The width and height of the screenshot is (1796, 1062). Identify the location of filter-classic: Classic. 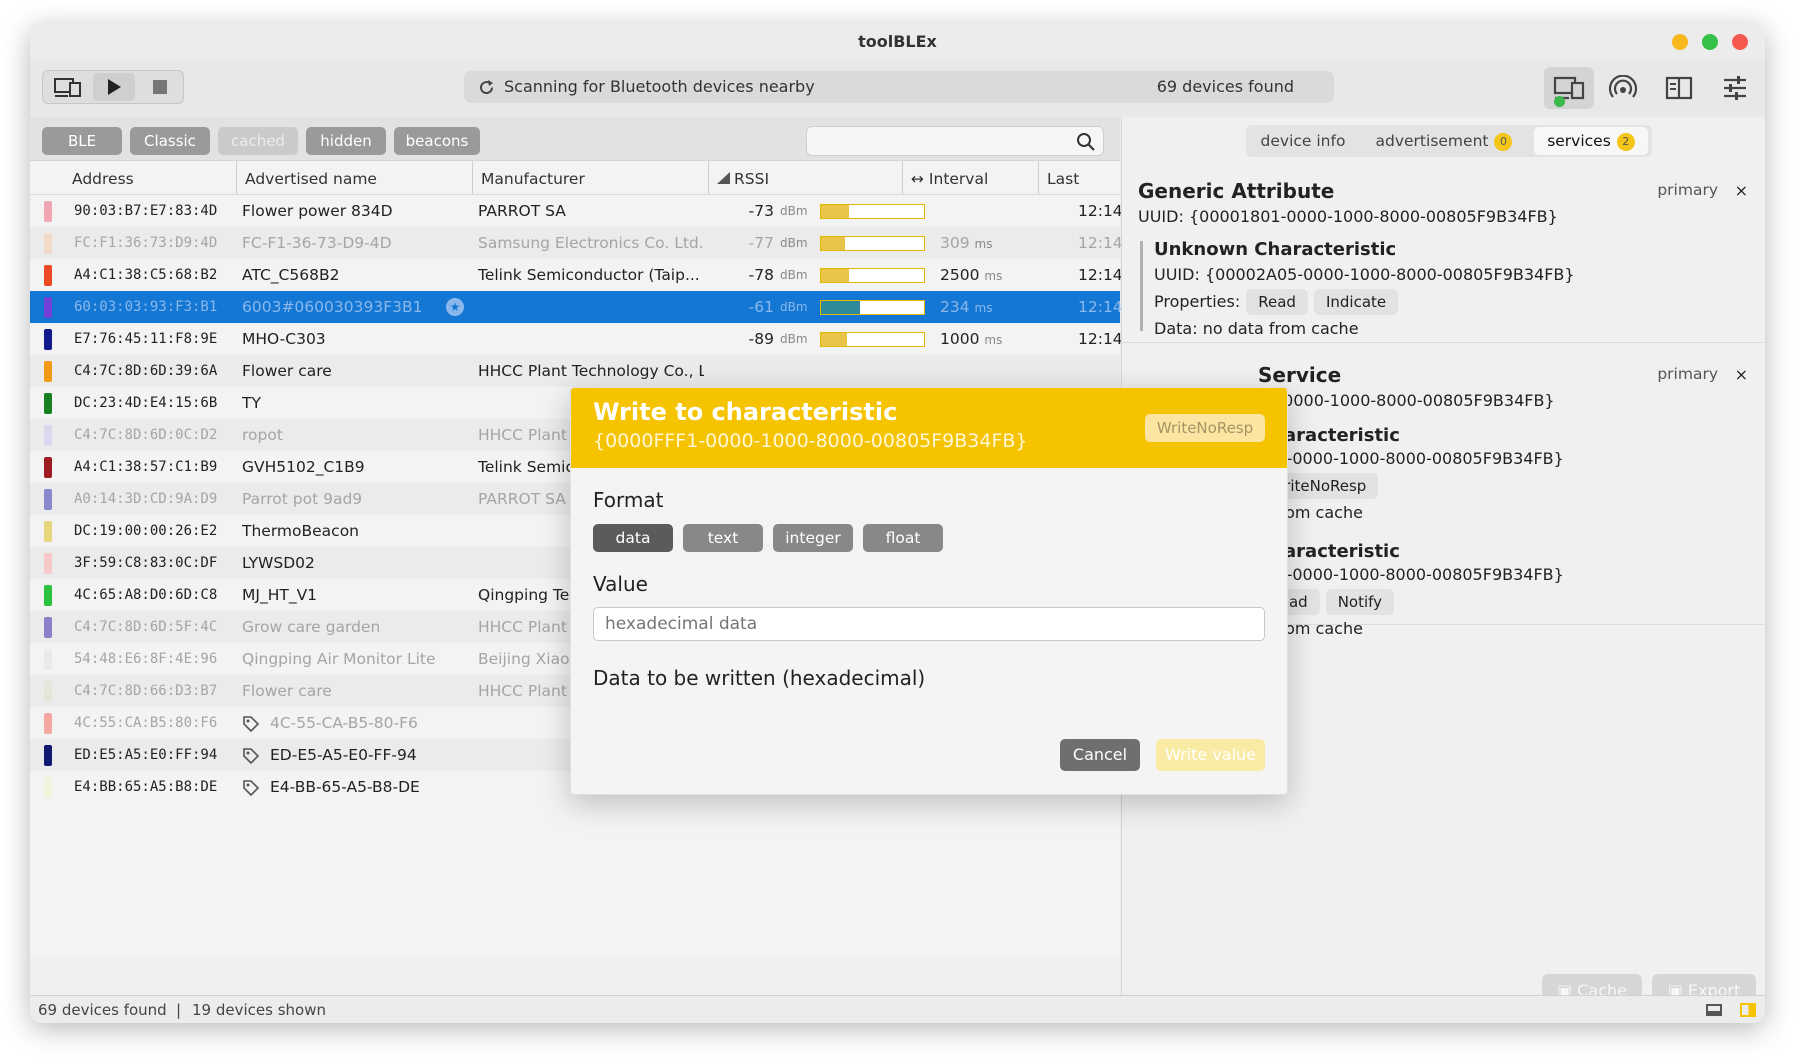
(170, 141).